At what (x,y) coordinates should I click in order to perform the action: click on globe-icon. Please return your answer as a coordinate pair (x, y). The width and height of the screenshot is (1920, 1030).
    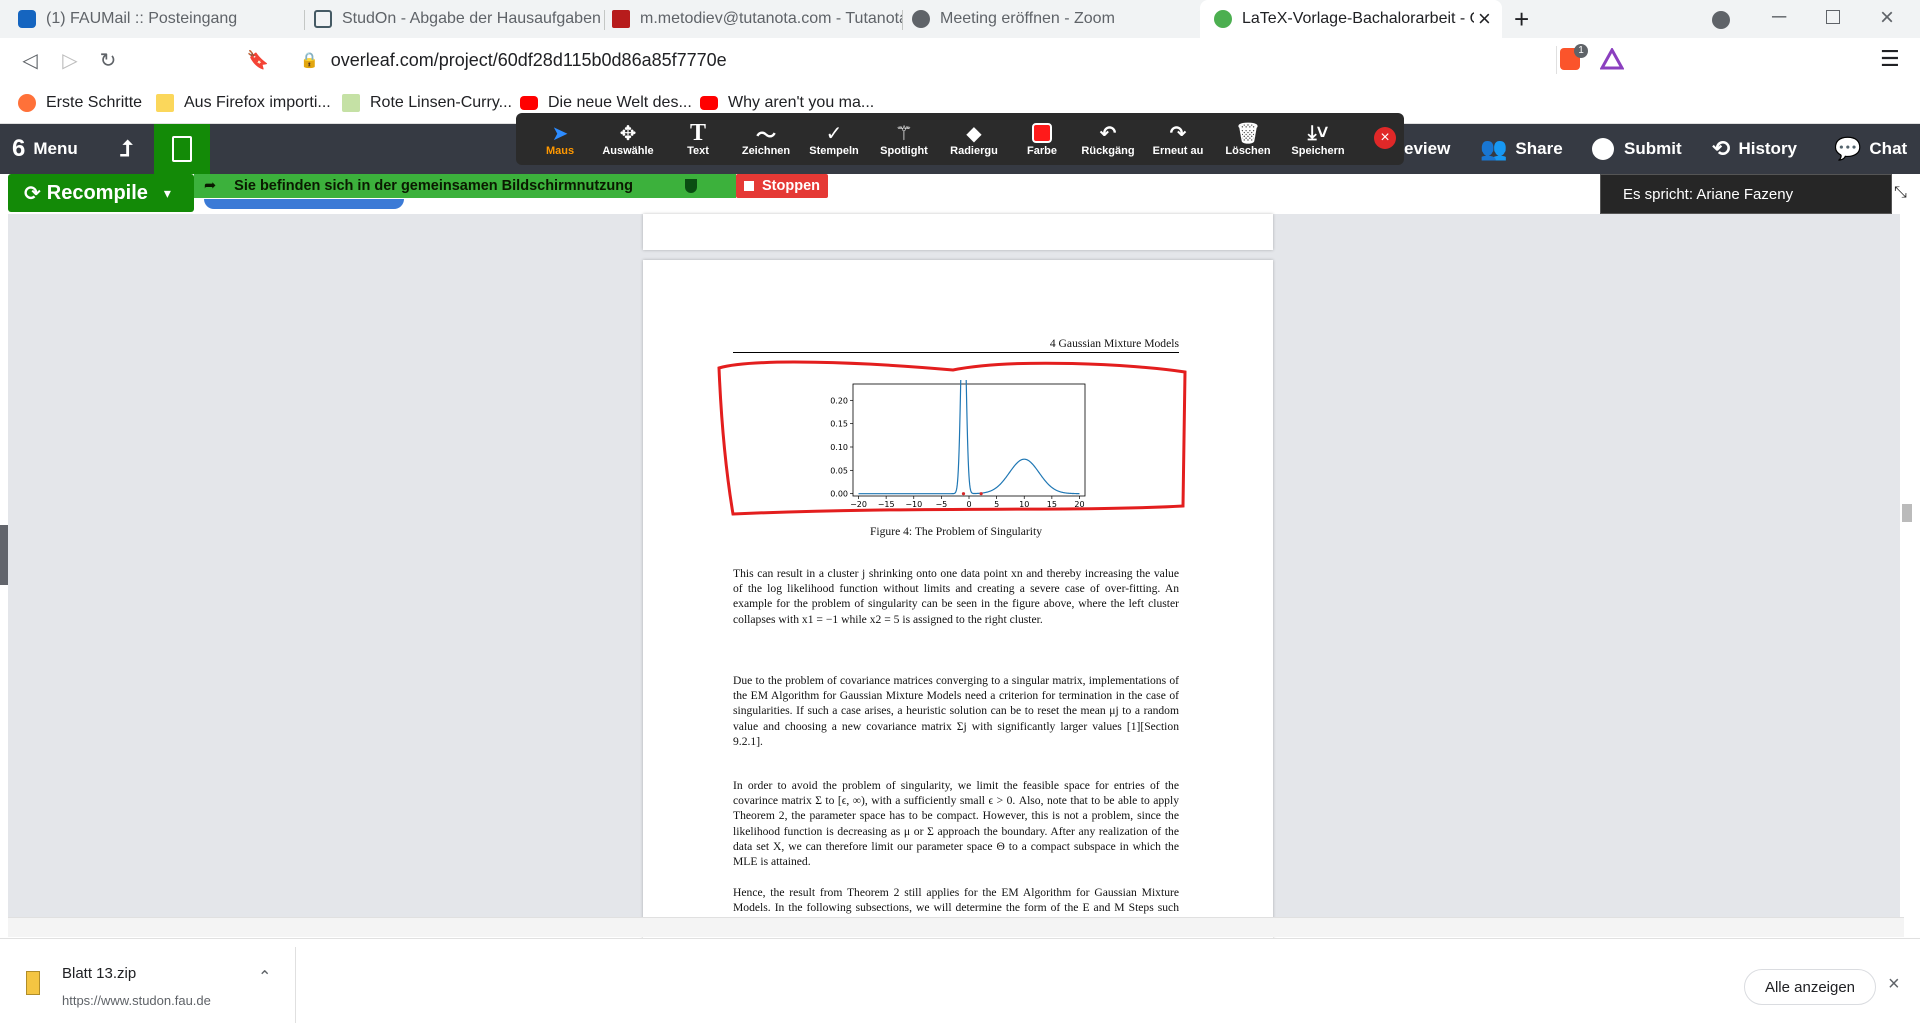
    Looking at the image, I should click on (921, 19).